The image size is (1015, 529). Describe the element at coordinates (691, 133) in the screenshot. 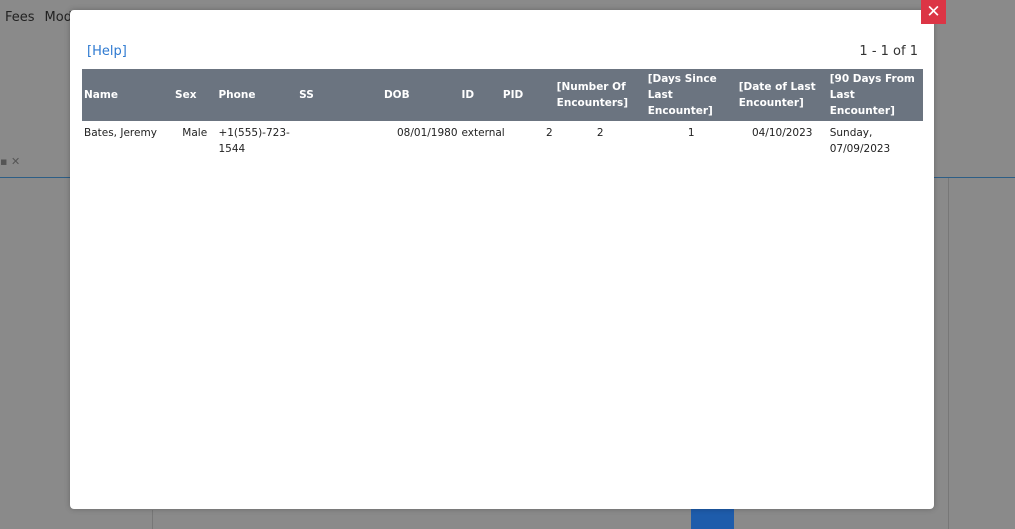

I see `cell-days-since-last: 1` at that location.